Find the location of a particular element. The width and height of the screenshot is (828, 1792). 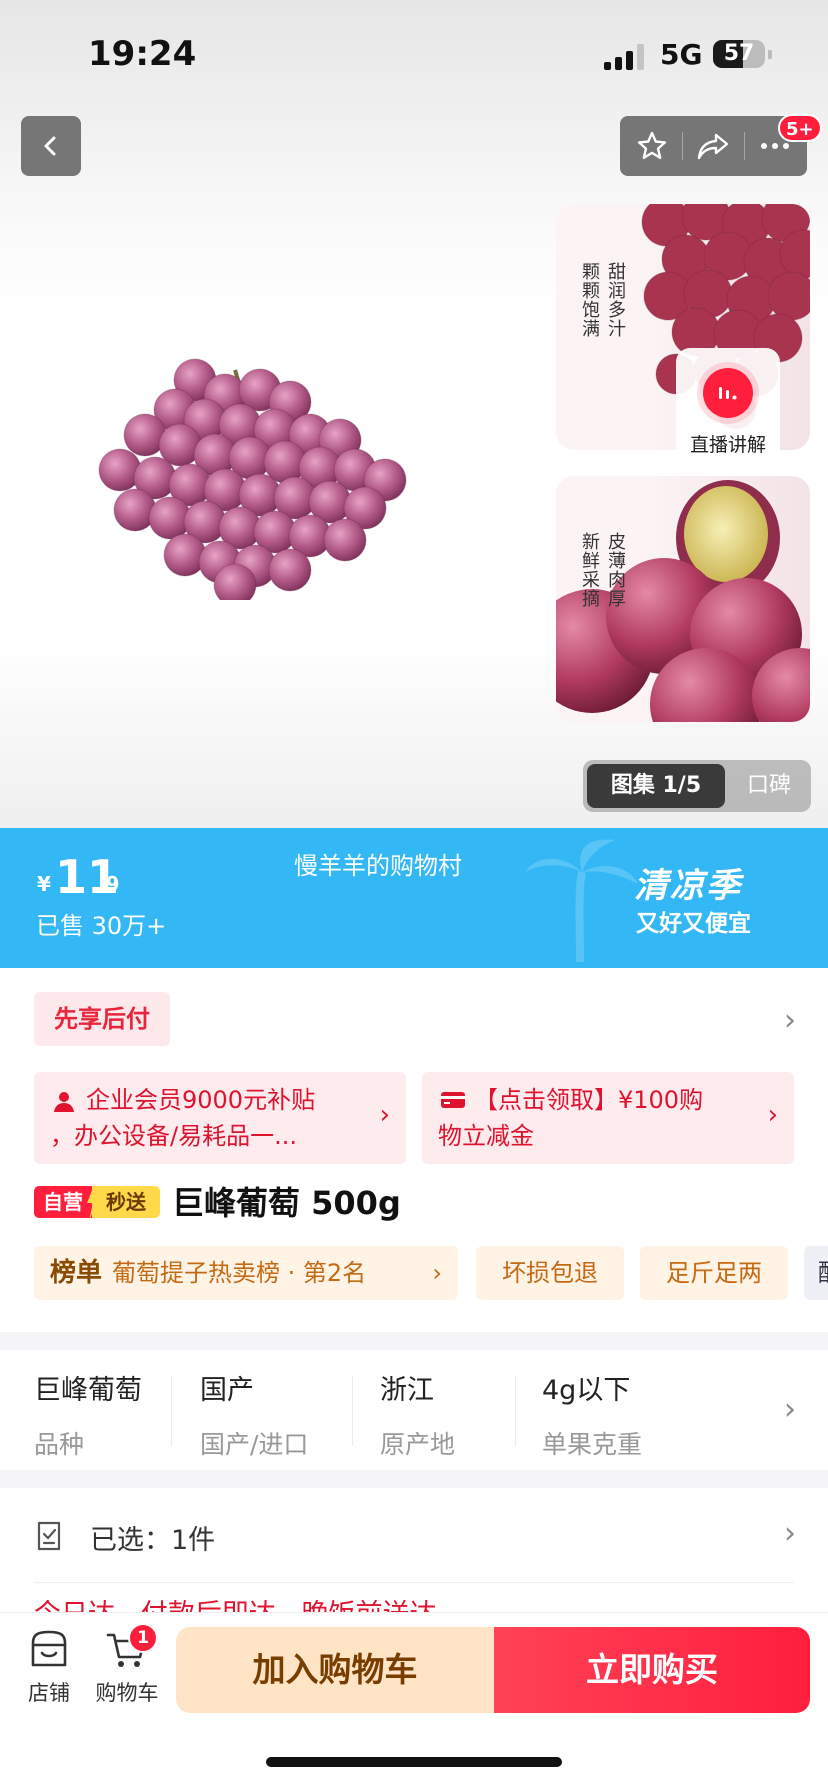

attribute-label: 国产/进口 is located at coordinates (254, 1444).